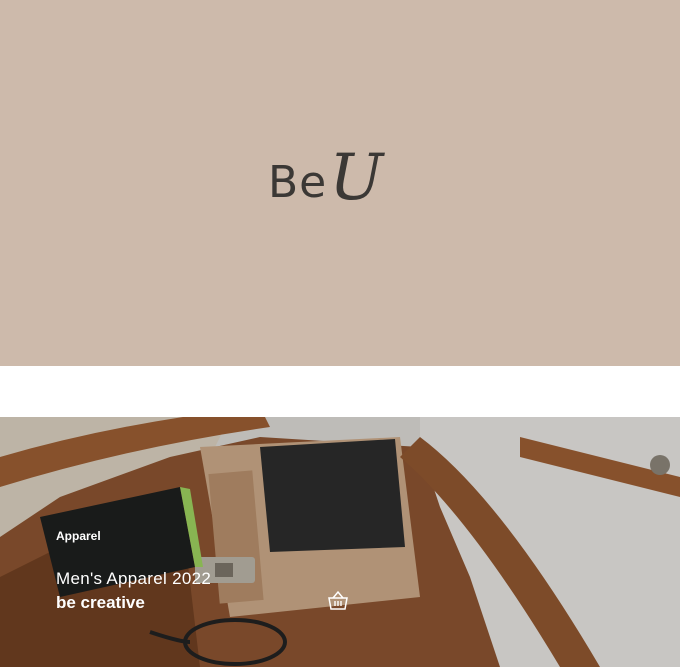 The image size is (680, 667). I want to click on category-label: Apparel, so click(78, 536).